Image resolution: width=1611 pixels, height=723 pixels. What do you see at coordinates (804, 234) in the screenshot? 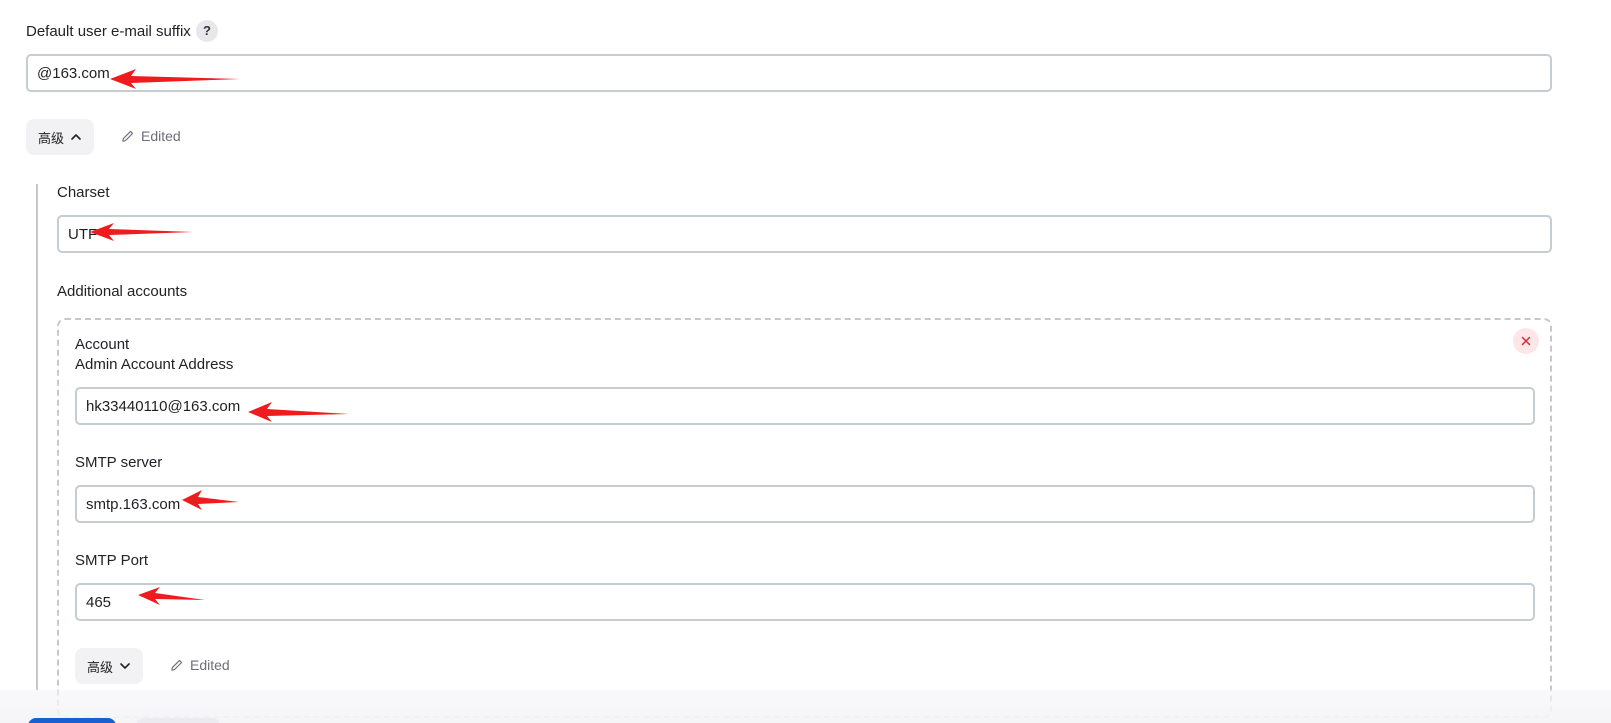
I see `charset-input` at bounding box center [804, 234].